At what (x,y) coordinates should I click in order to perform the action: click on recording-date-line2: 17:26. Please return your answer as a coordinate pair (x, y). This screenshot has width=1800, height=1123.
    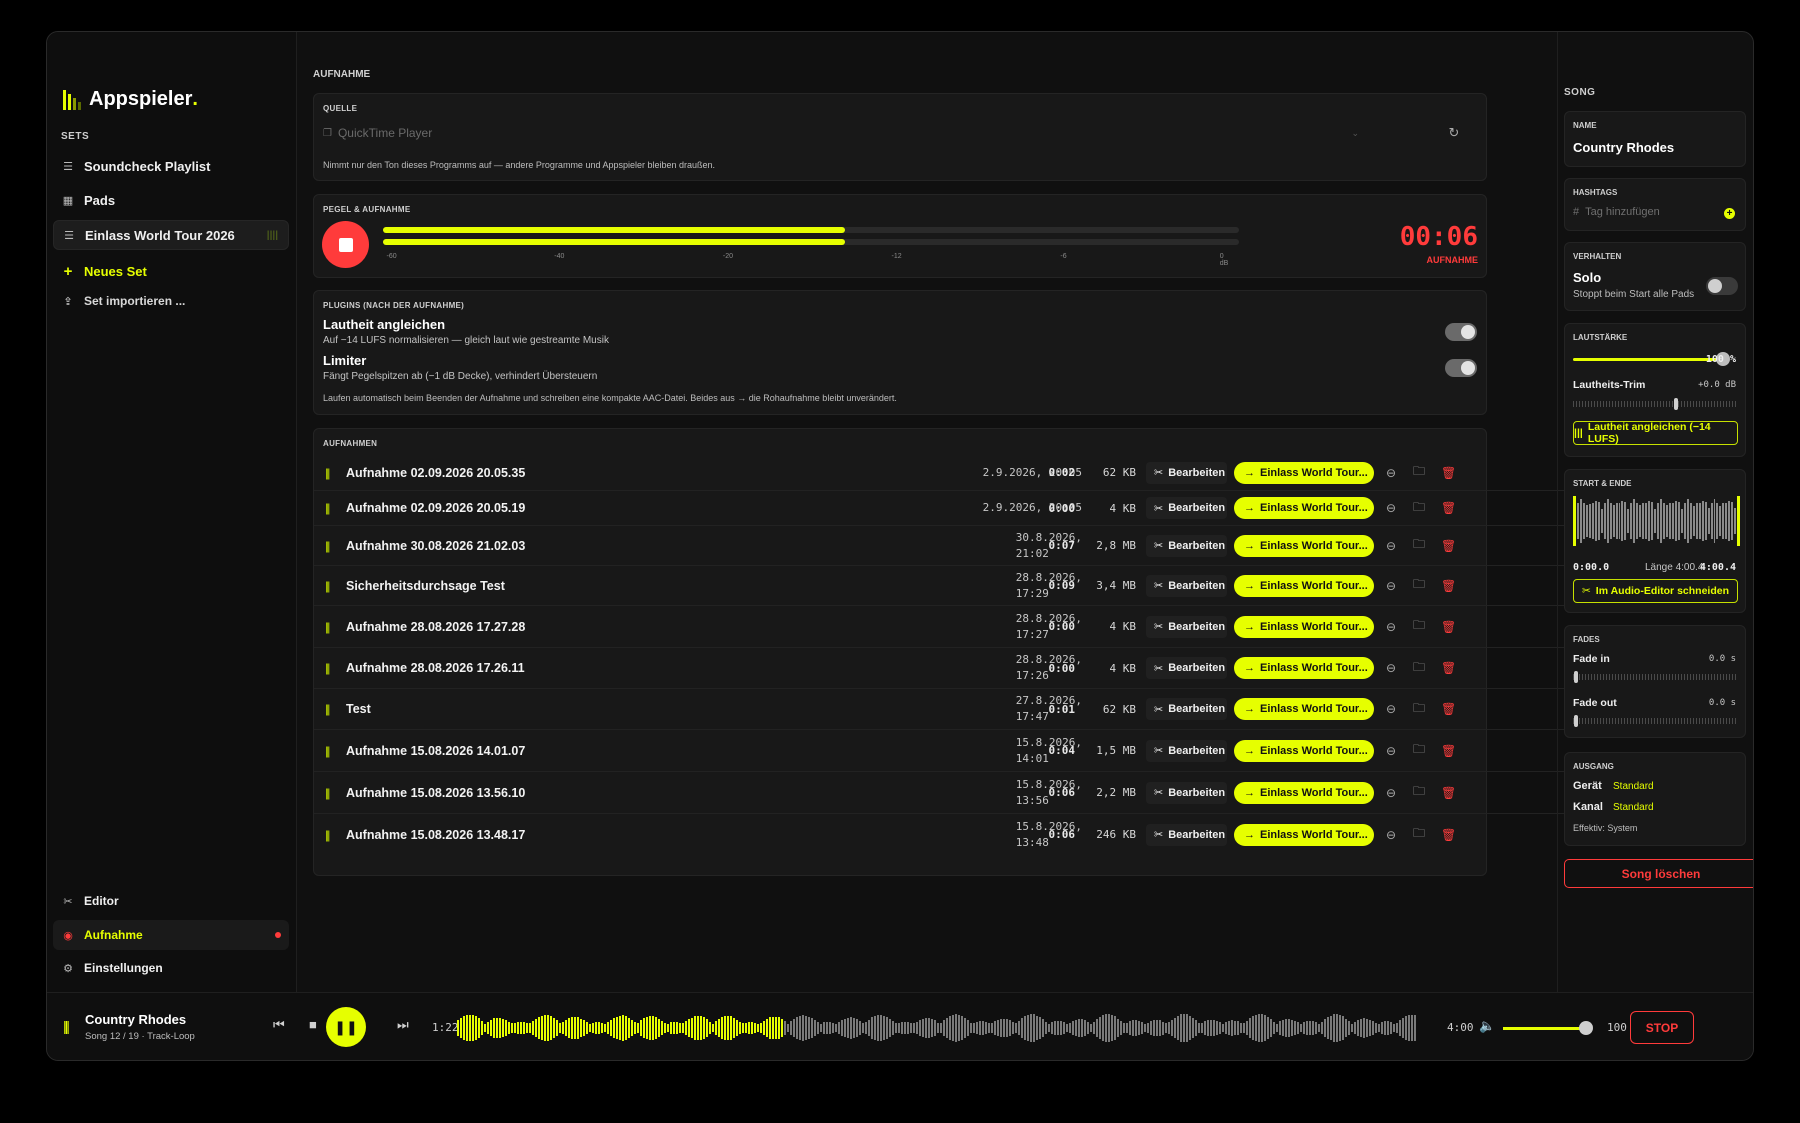
    Looking at the image, I should click on (1032, 675).